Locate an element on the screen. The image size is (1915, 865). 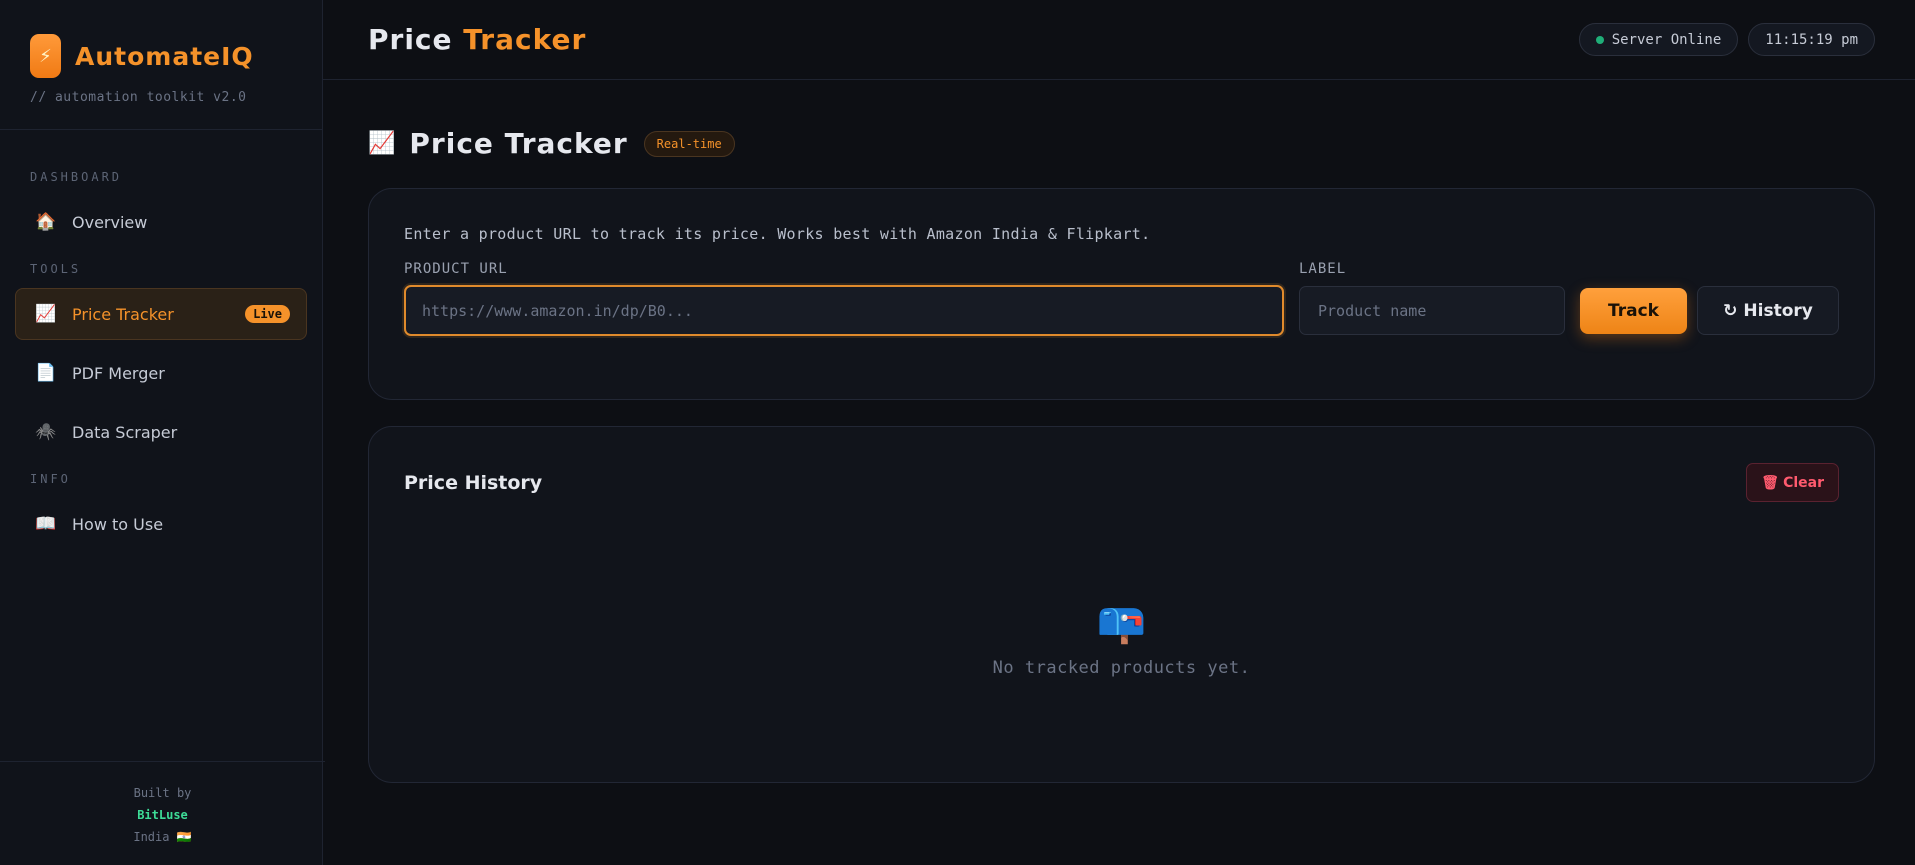
brand: ⚡ AutomateIQ // automation toolkit v2.0 is located at coordinates (161, 65).